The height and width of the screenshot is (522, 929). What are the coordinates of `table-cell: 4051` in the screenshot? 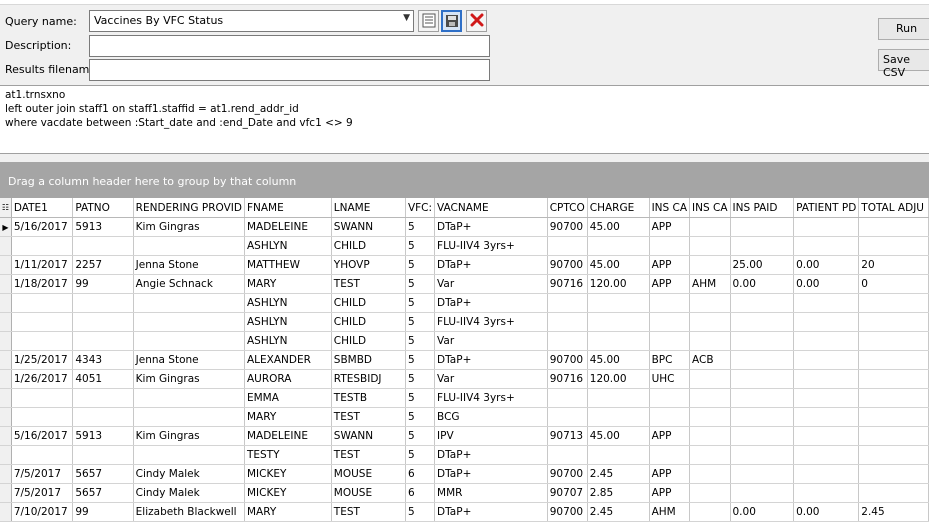 It's located at (103, 379).